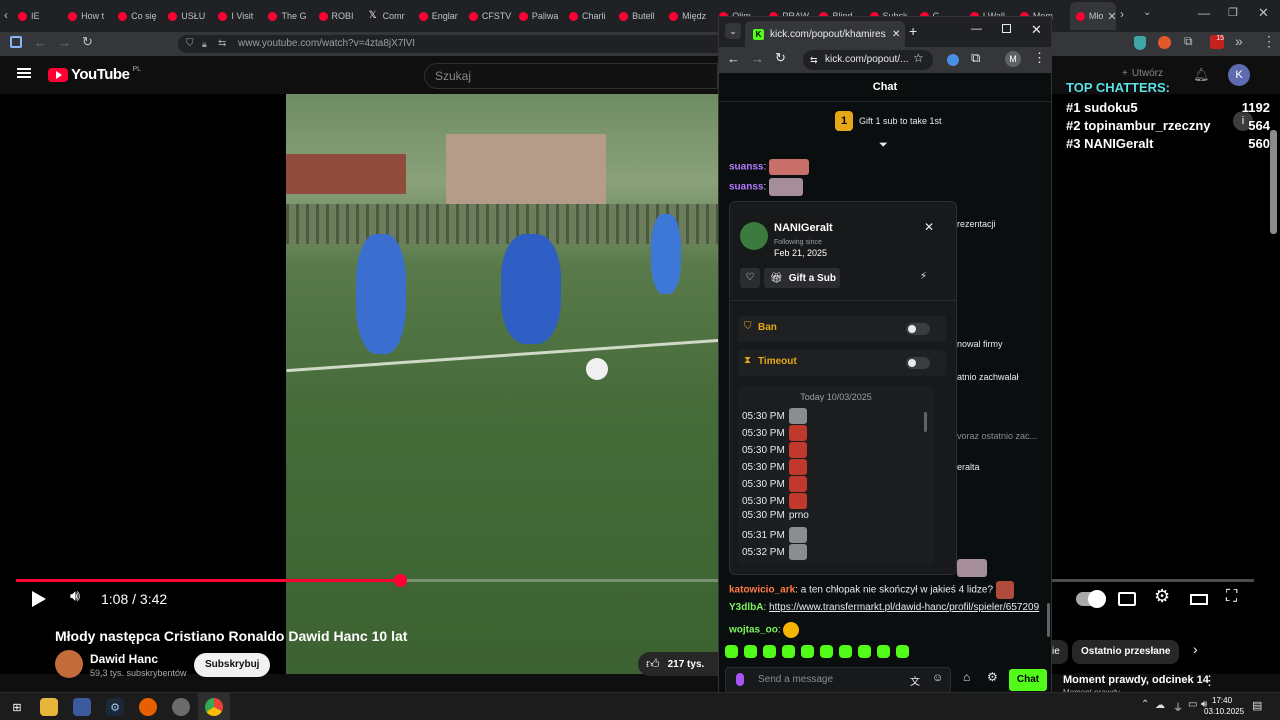  I want to click on kick-close-icon: ✕, so click(1036, 30).